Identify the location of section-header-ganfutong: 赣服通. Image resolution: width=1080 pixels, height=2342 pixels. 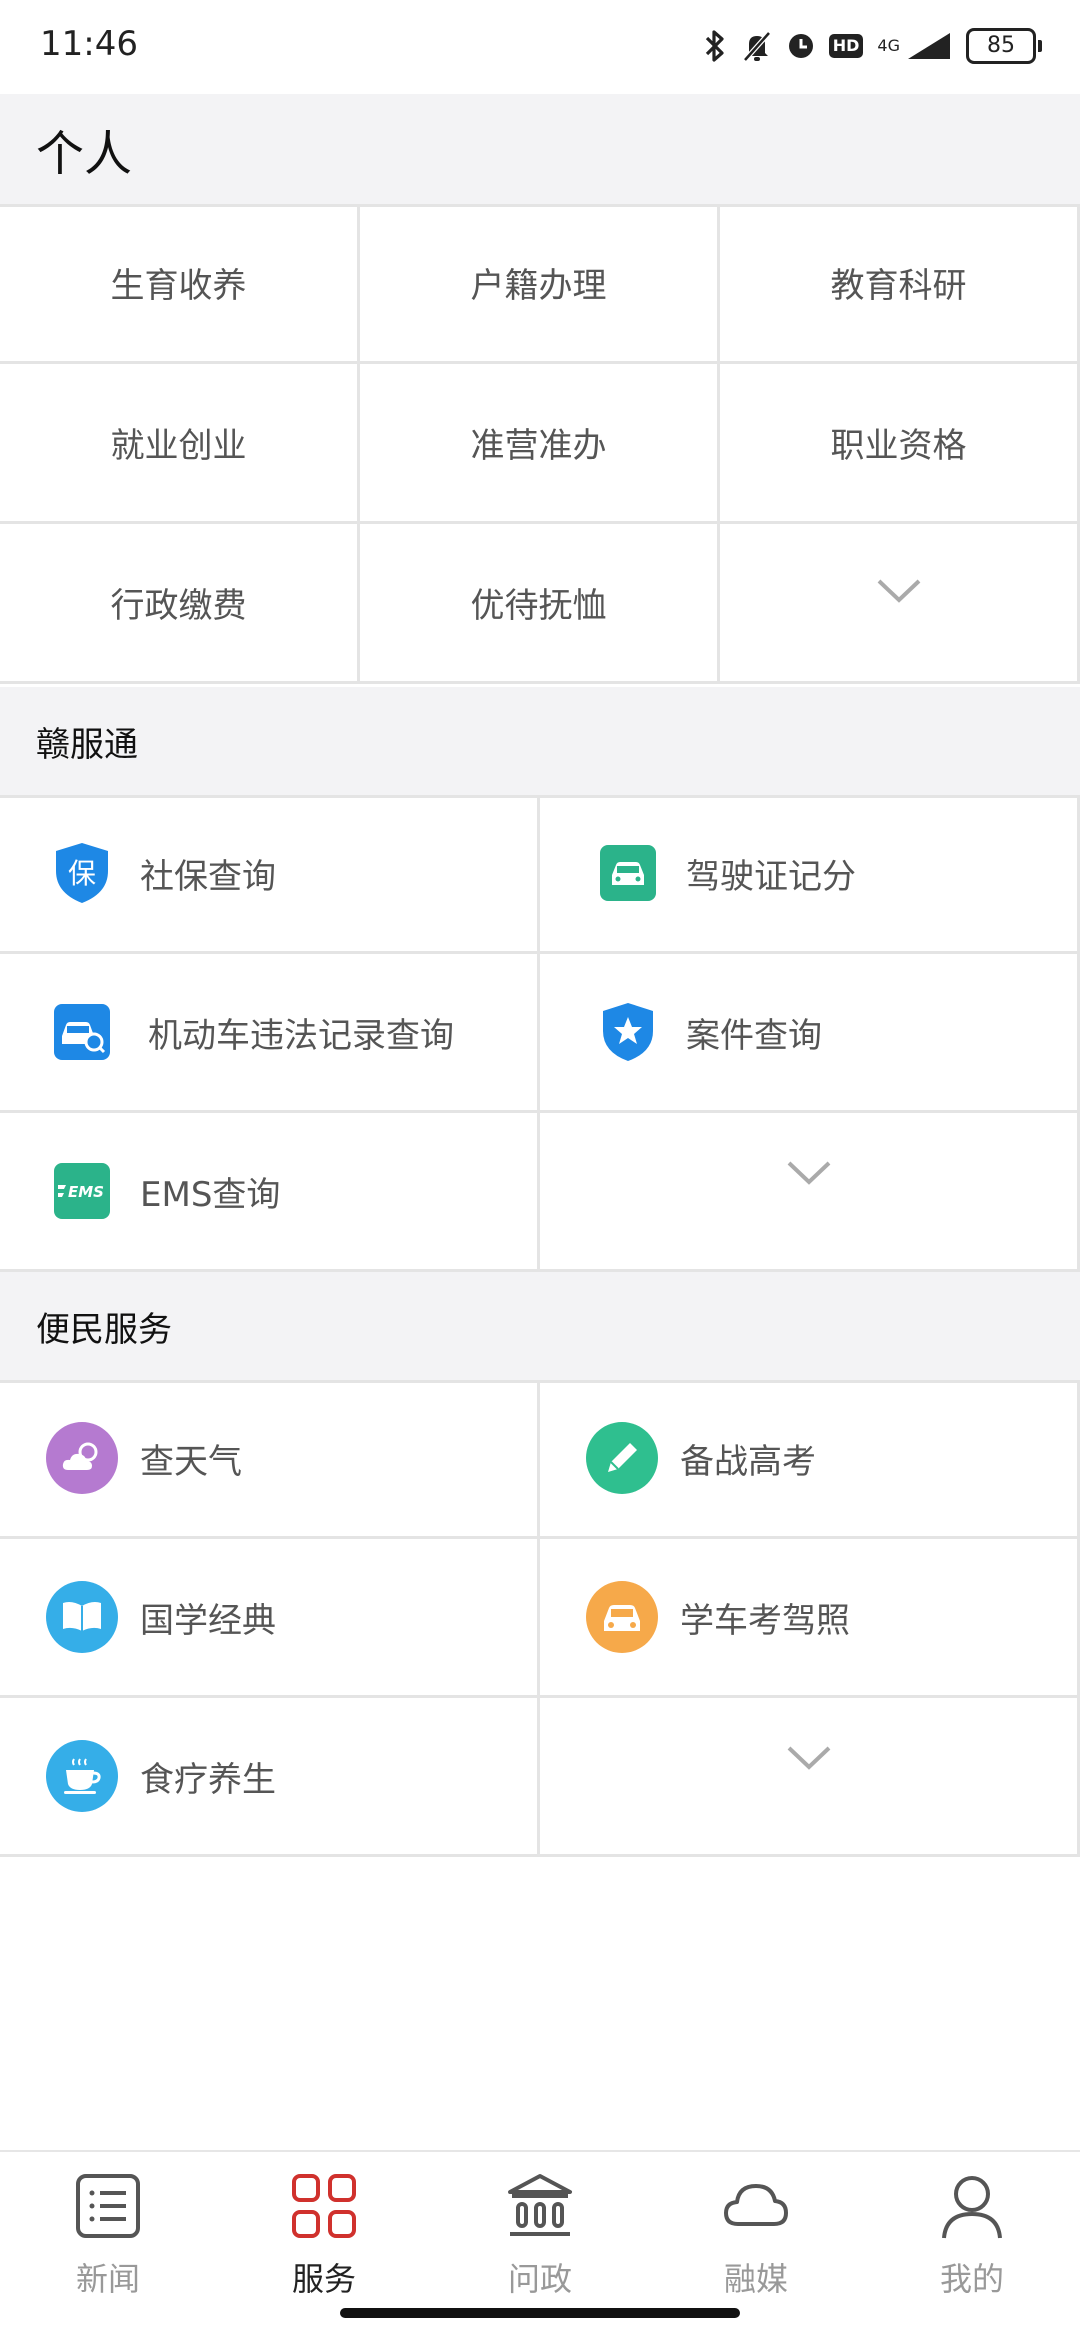
(540, 741).